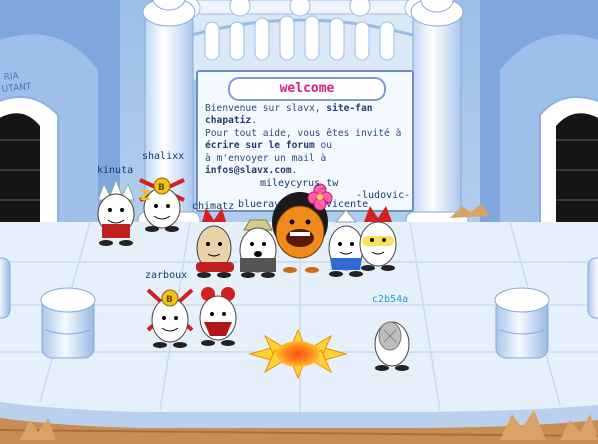 The width and height of the screenshot is (598, 444). I want to click on player-name-kinuta: kinuta, so click(115, 170).